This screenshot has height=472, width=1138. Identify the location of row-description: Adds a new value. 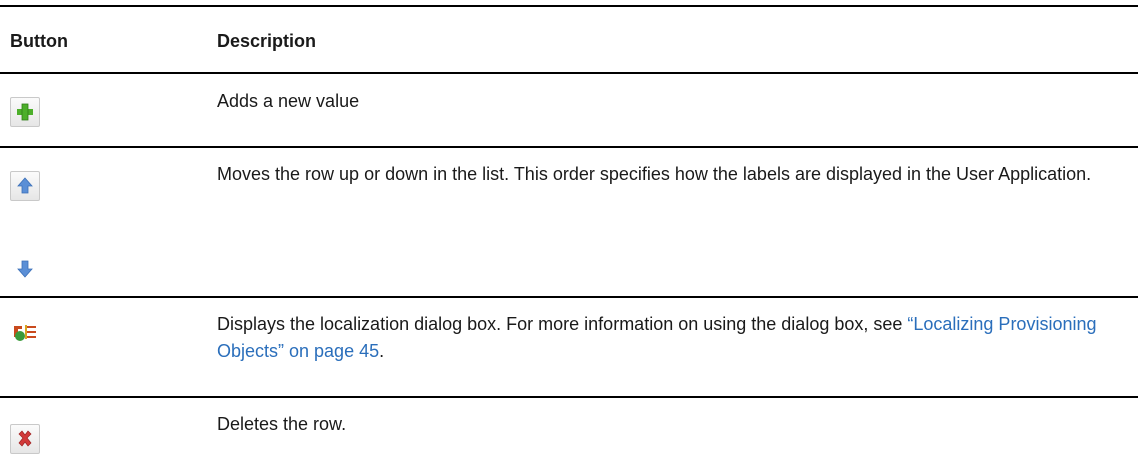
(288, 101).